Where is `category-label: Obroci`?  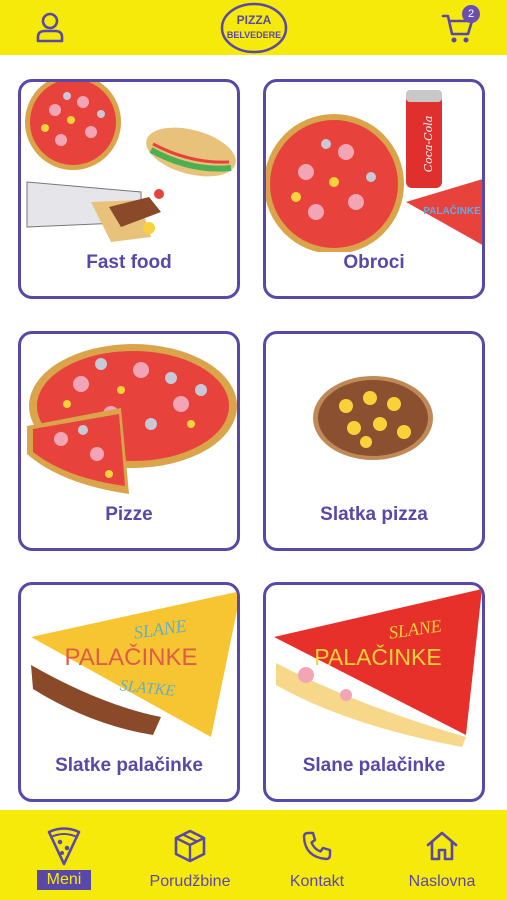
category-label: Obroci is located at coordinates (374, 262).